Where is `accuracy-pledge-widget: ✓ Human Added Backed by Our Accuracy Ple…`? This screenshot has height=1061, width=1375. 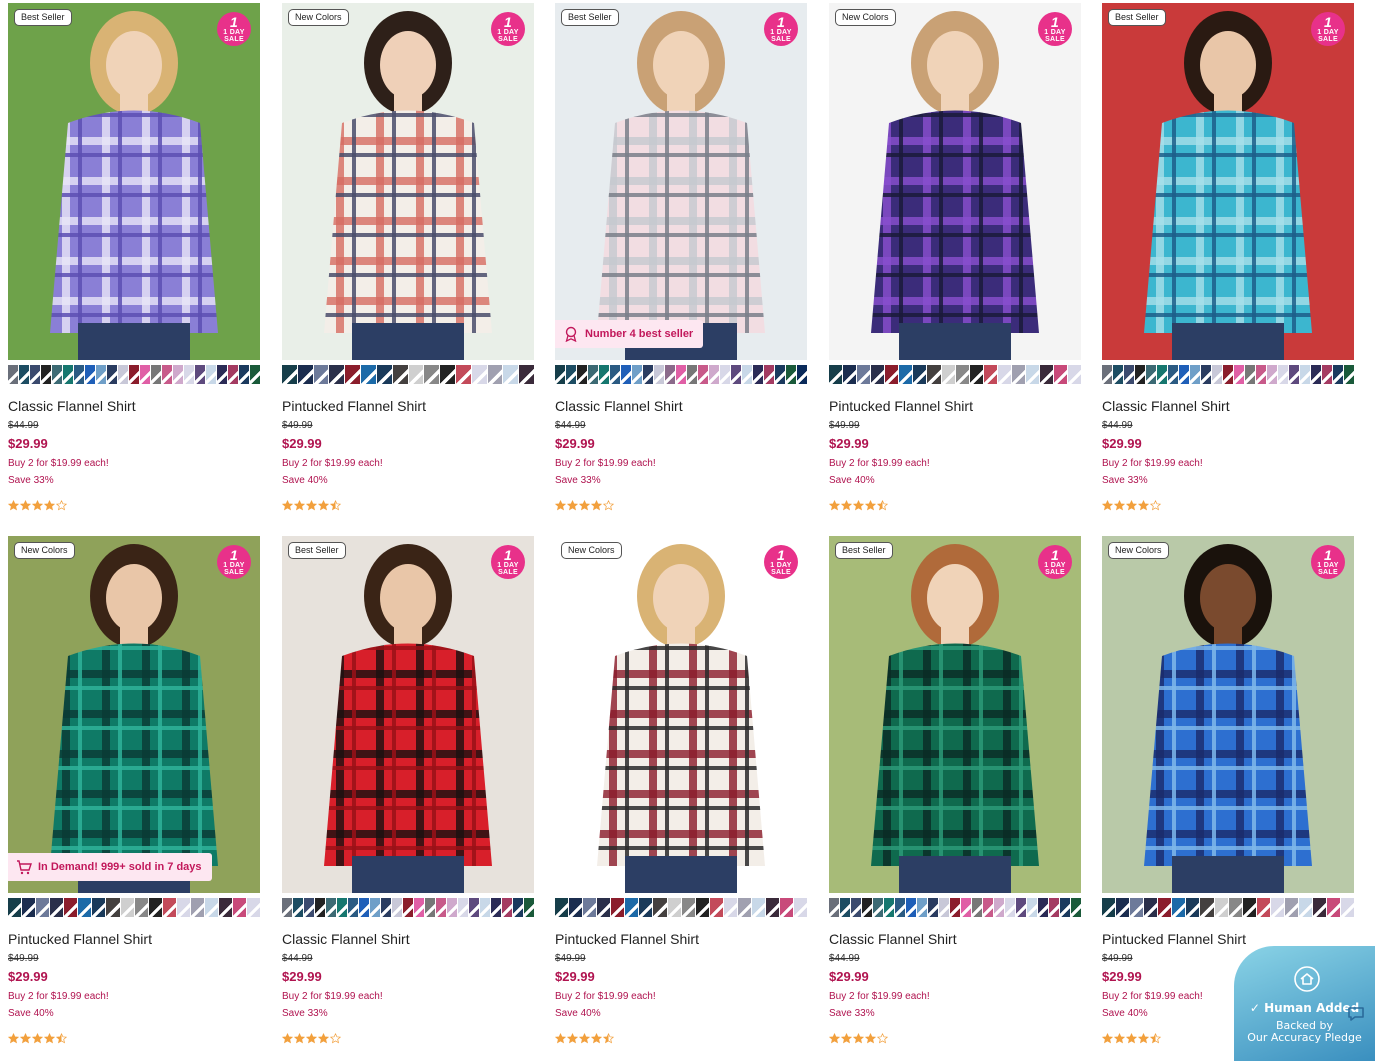
accuracy-pledge-widget: ✓ Human Added Backed by Our Accuracy Ple… is located at coordinates (1304, 1003).